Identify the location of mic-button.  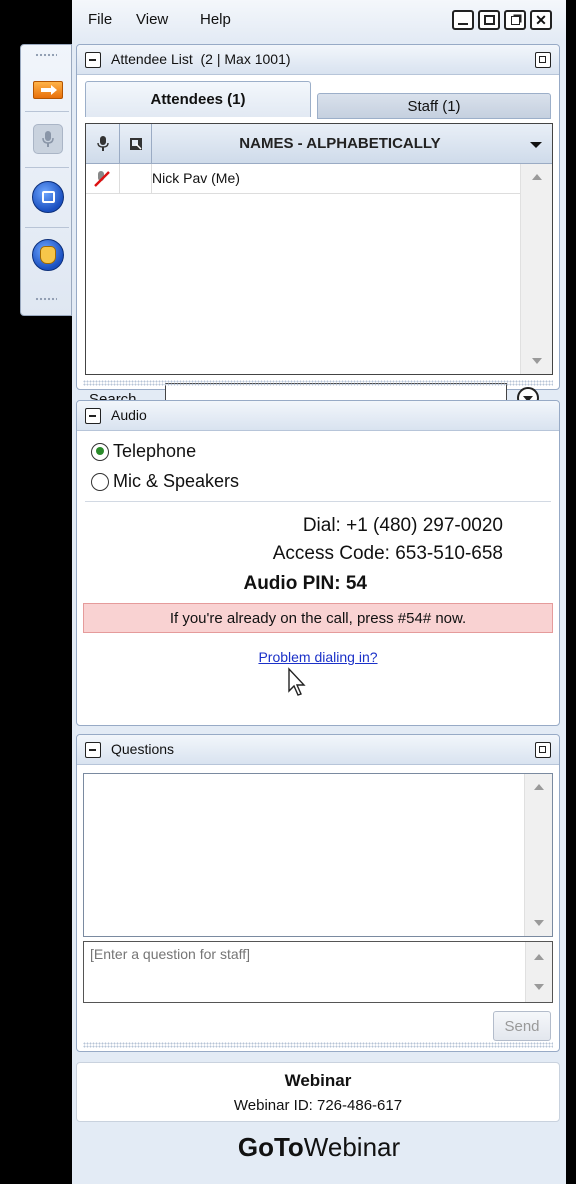
(48, 139).